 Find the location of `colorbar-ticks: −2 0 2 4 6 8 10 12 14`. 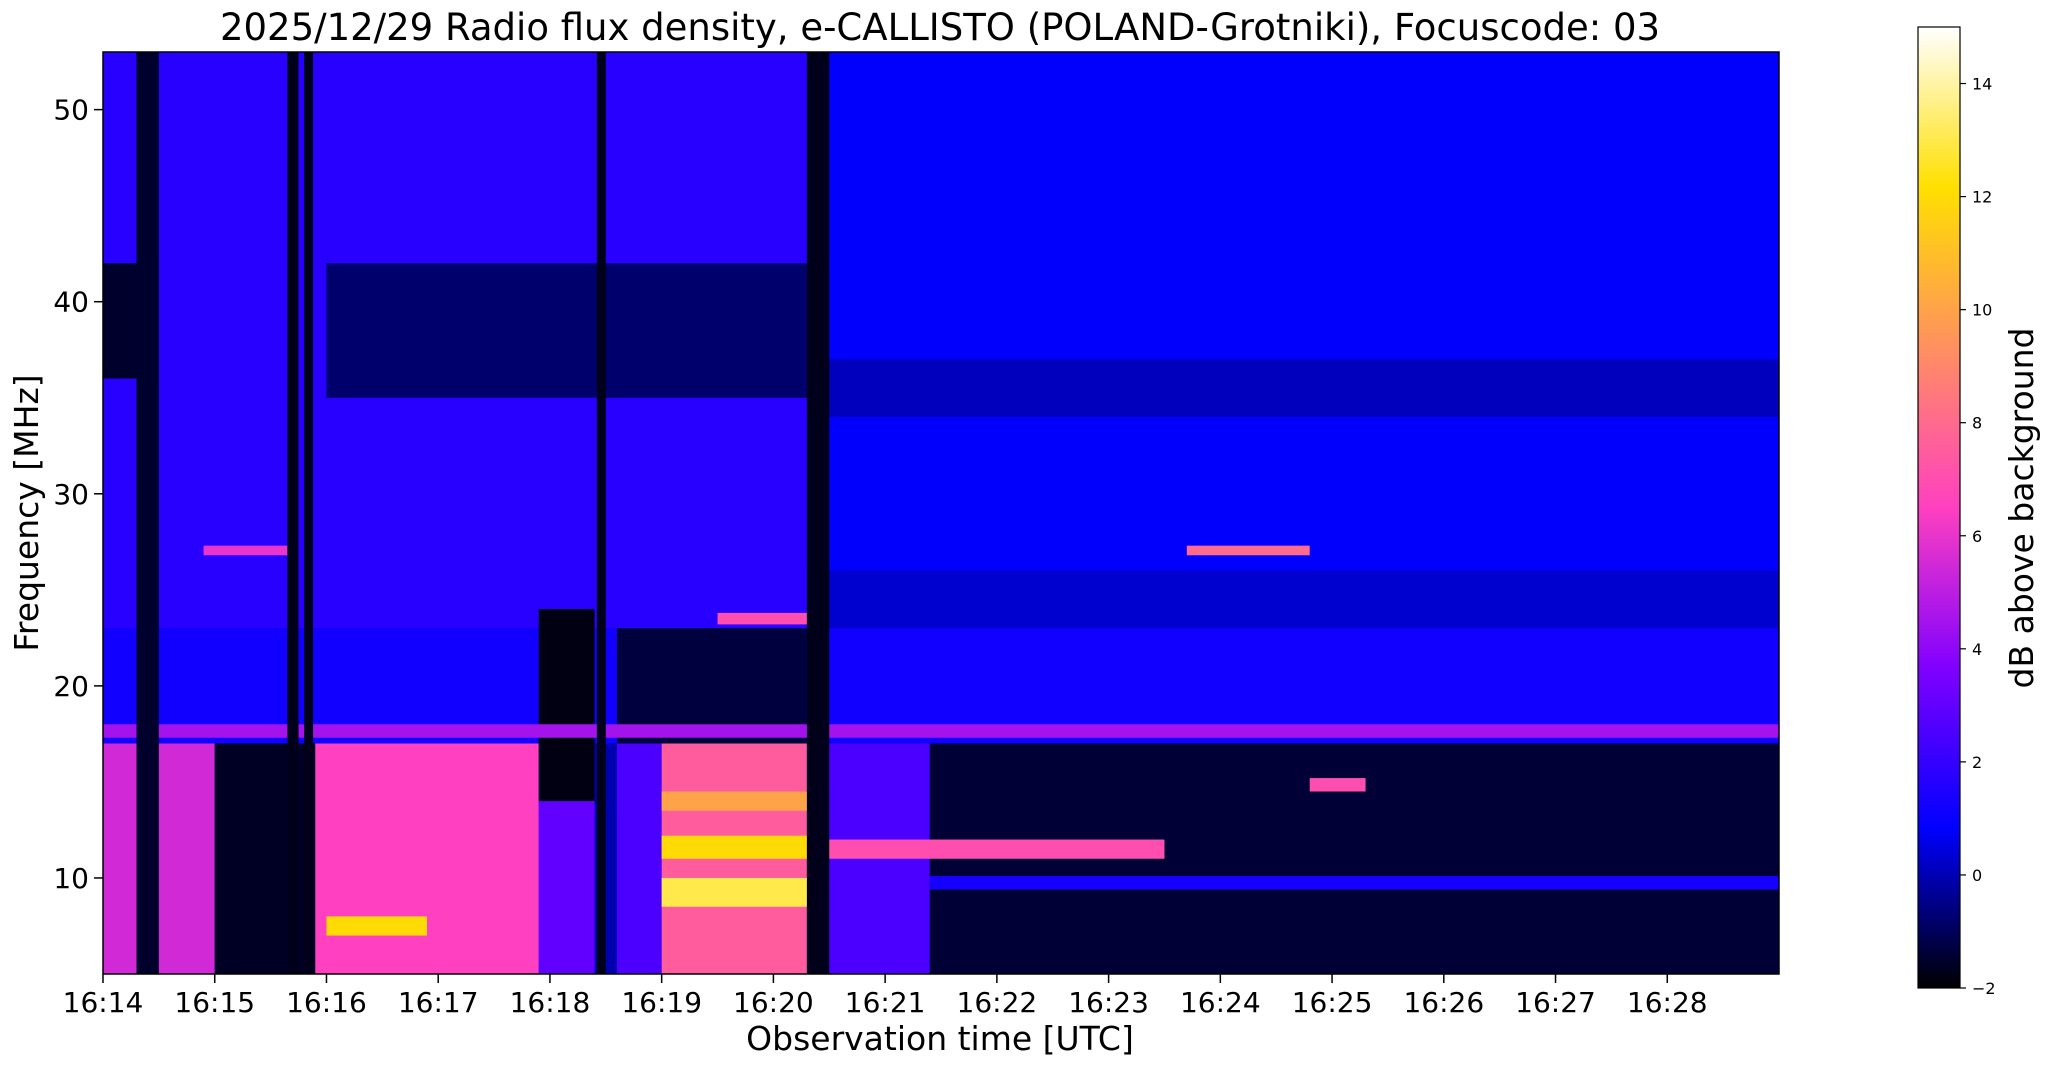

colorbar-ticks: −2 0 2 4 6 8 10 12 14 is located at coordinates (1978, 536).